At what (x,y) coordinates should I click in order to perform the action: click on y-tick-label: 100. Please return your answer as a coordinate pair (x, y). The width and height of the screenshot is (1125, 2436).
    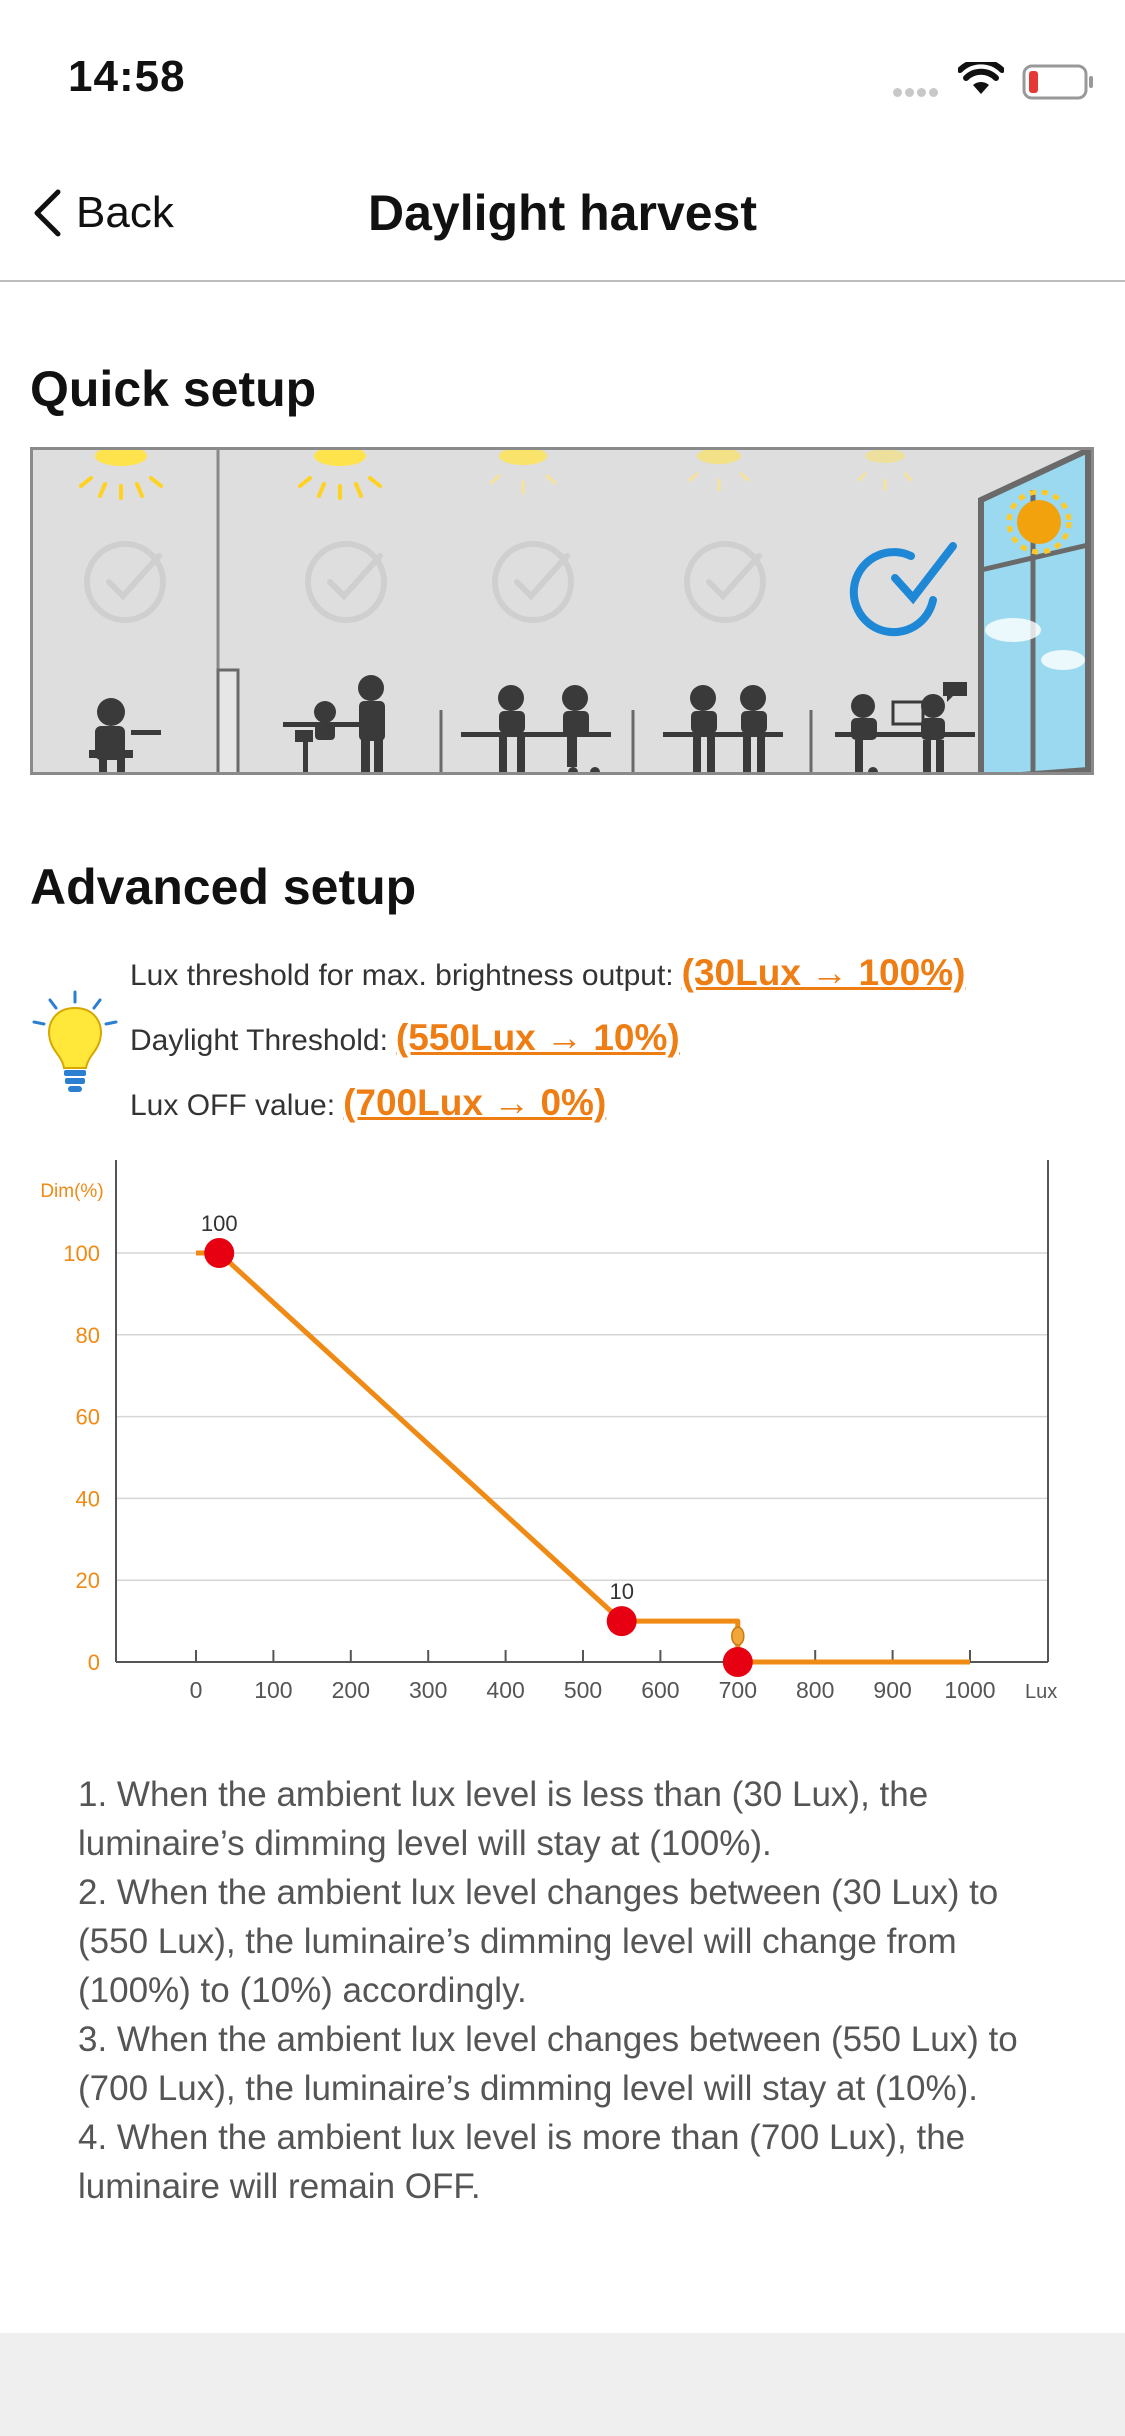
    Looking at the image, I should click on (81, 1253).